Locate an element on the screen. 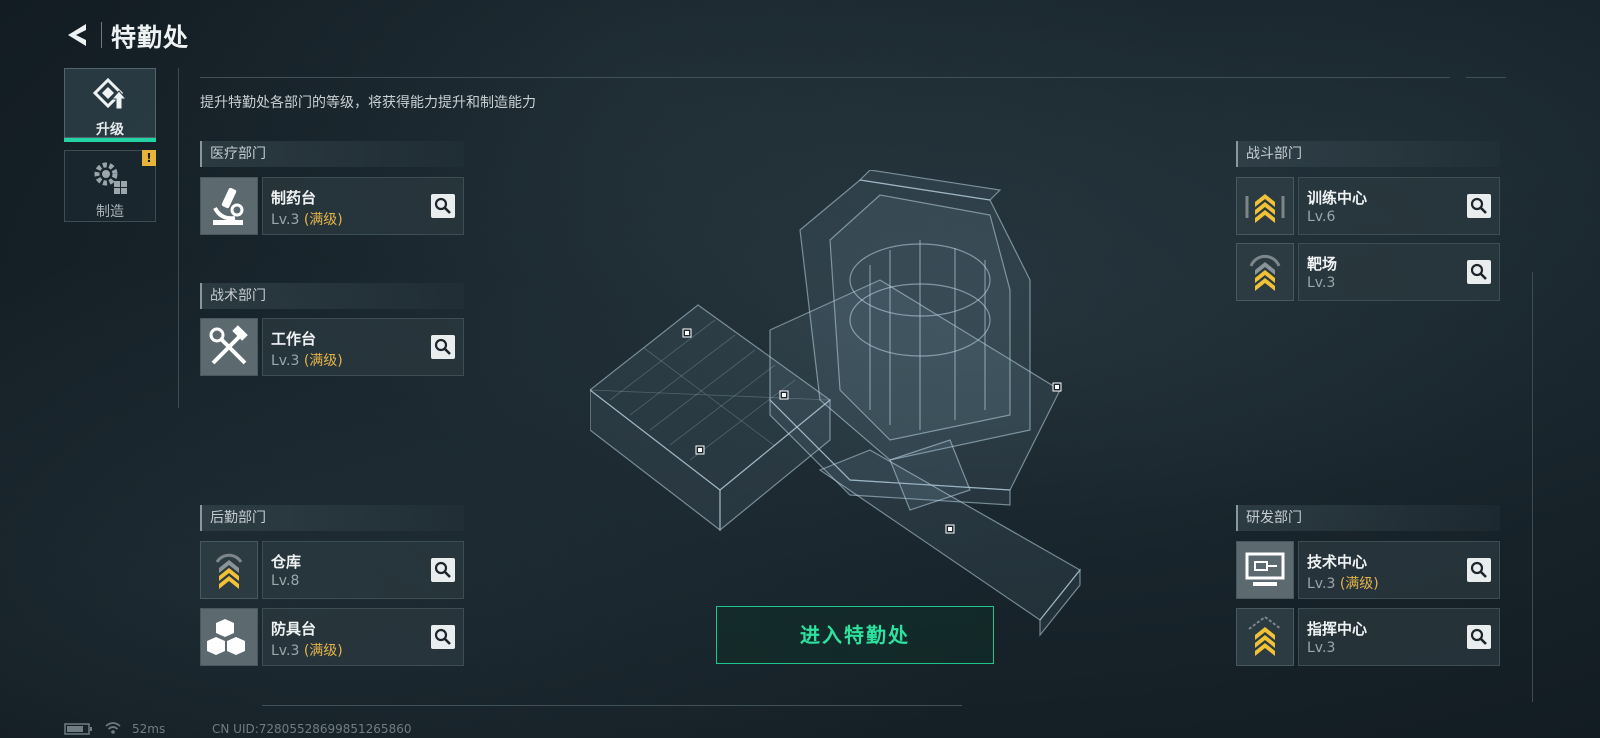  facility-card-warehouse: 仓库 Lv.8 is located at coordinates (332, 570).